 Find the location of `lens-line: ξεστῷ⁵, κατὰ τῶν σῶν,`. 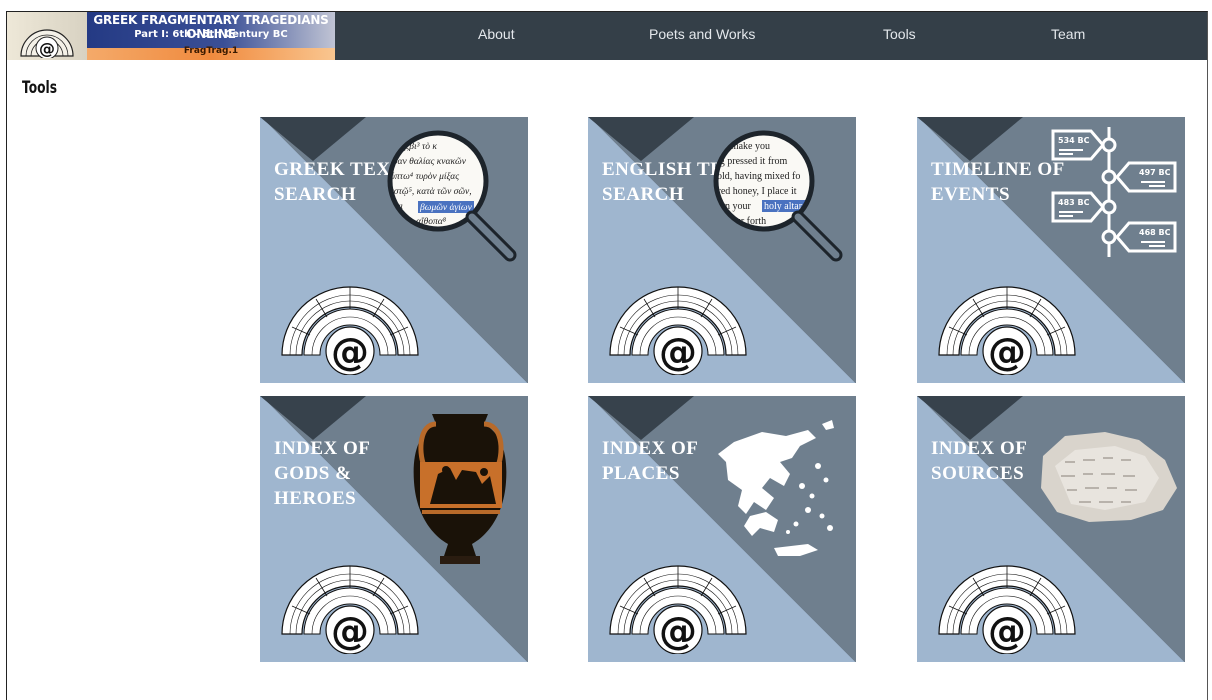

lens-line: ξεστῷ⁵, κατὰ τῶν σῶν, is located at coordinates (429, 191).